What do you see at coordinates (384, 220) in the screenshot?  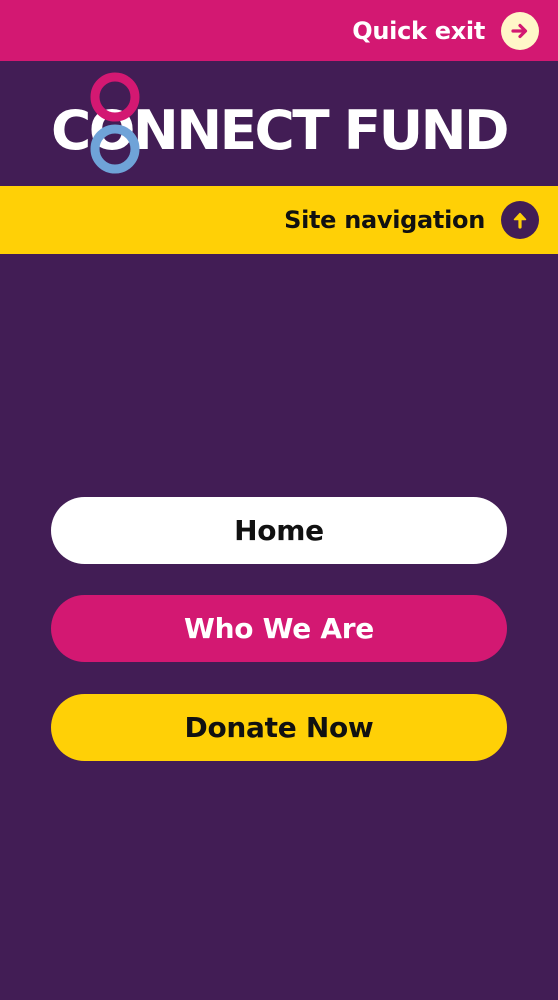 I see `site-navigation-label: Site navigation` at bounding box center [384, 220].